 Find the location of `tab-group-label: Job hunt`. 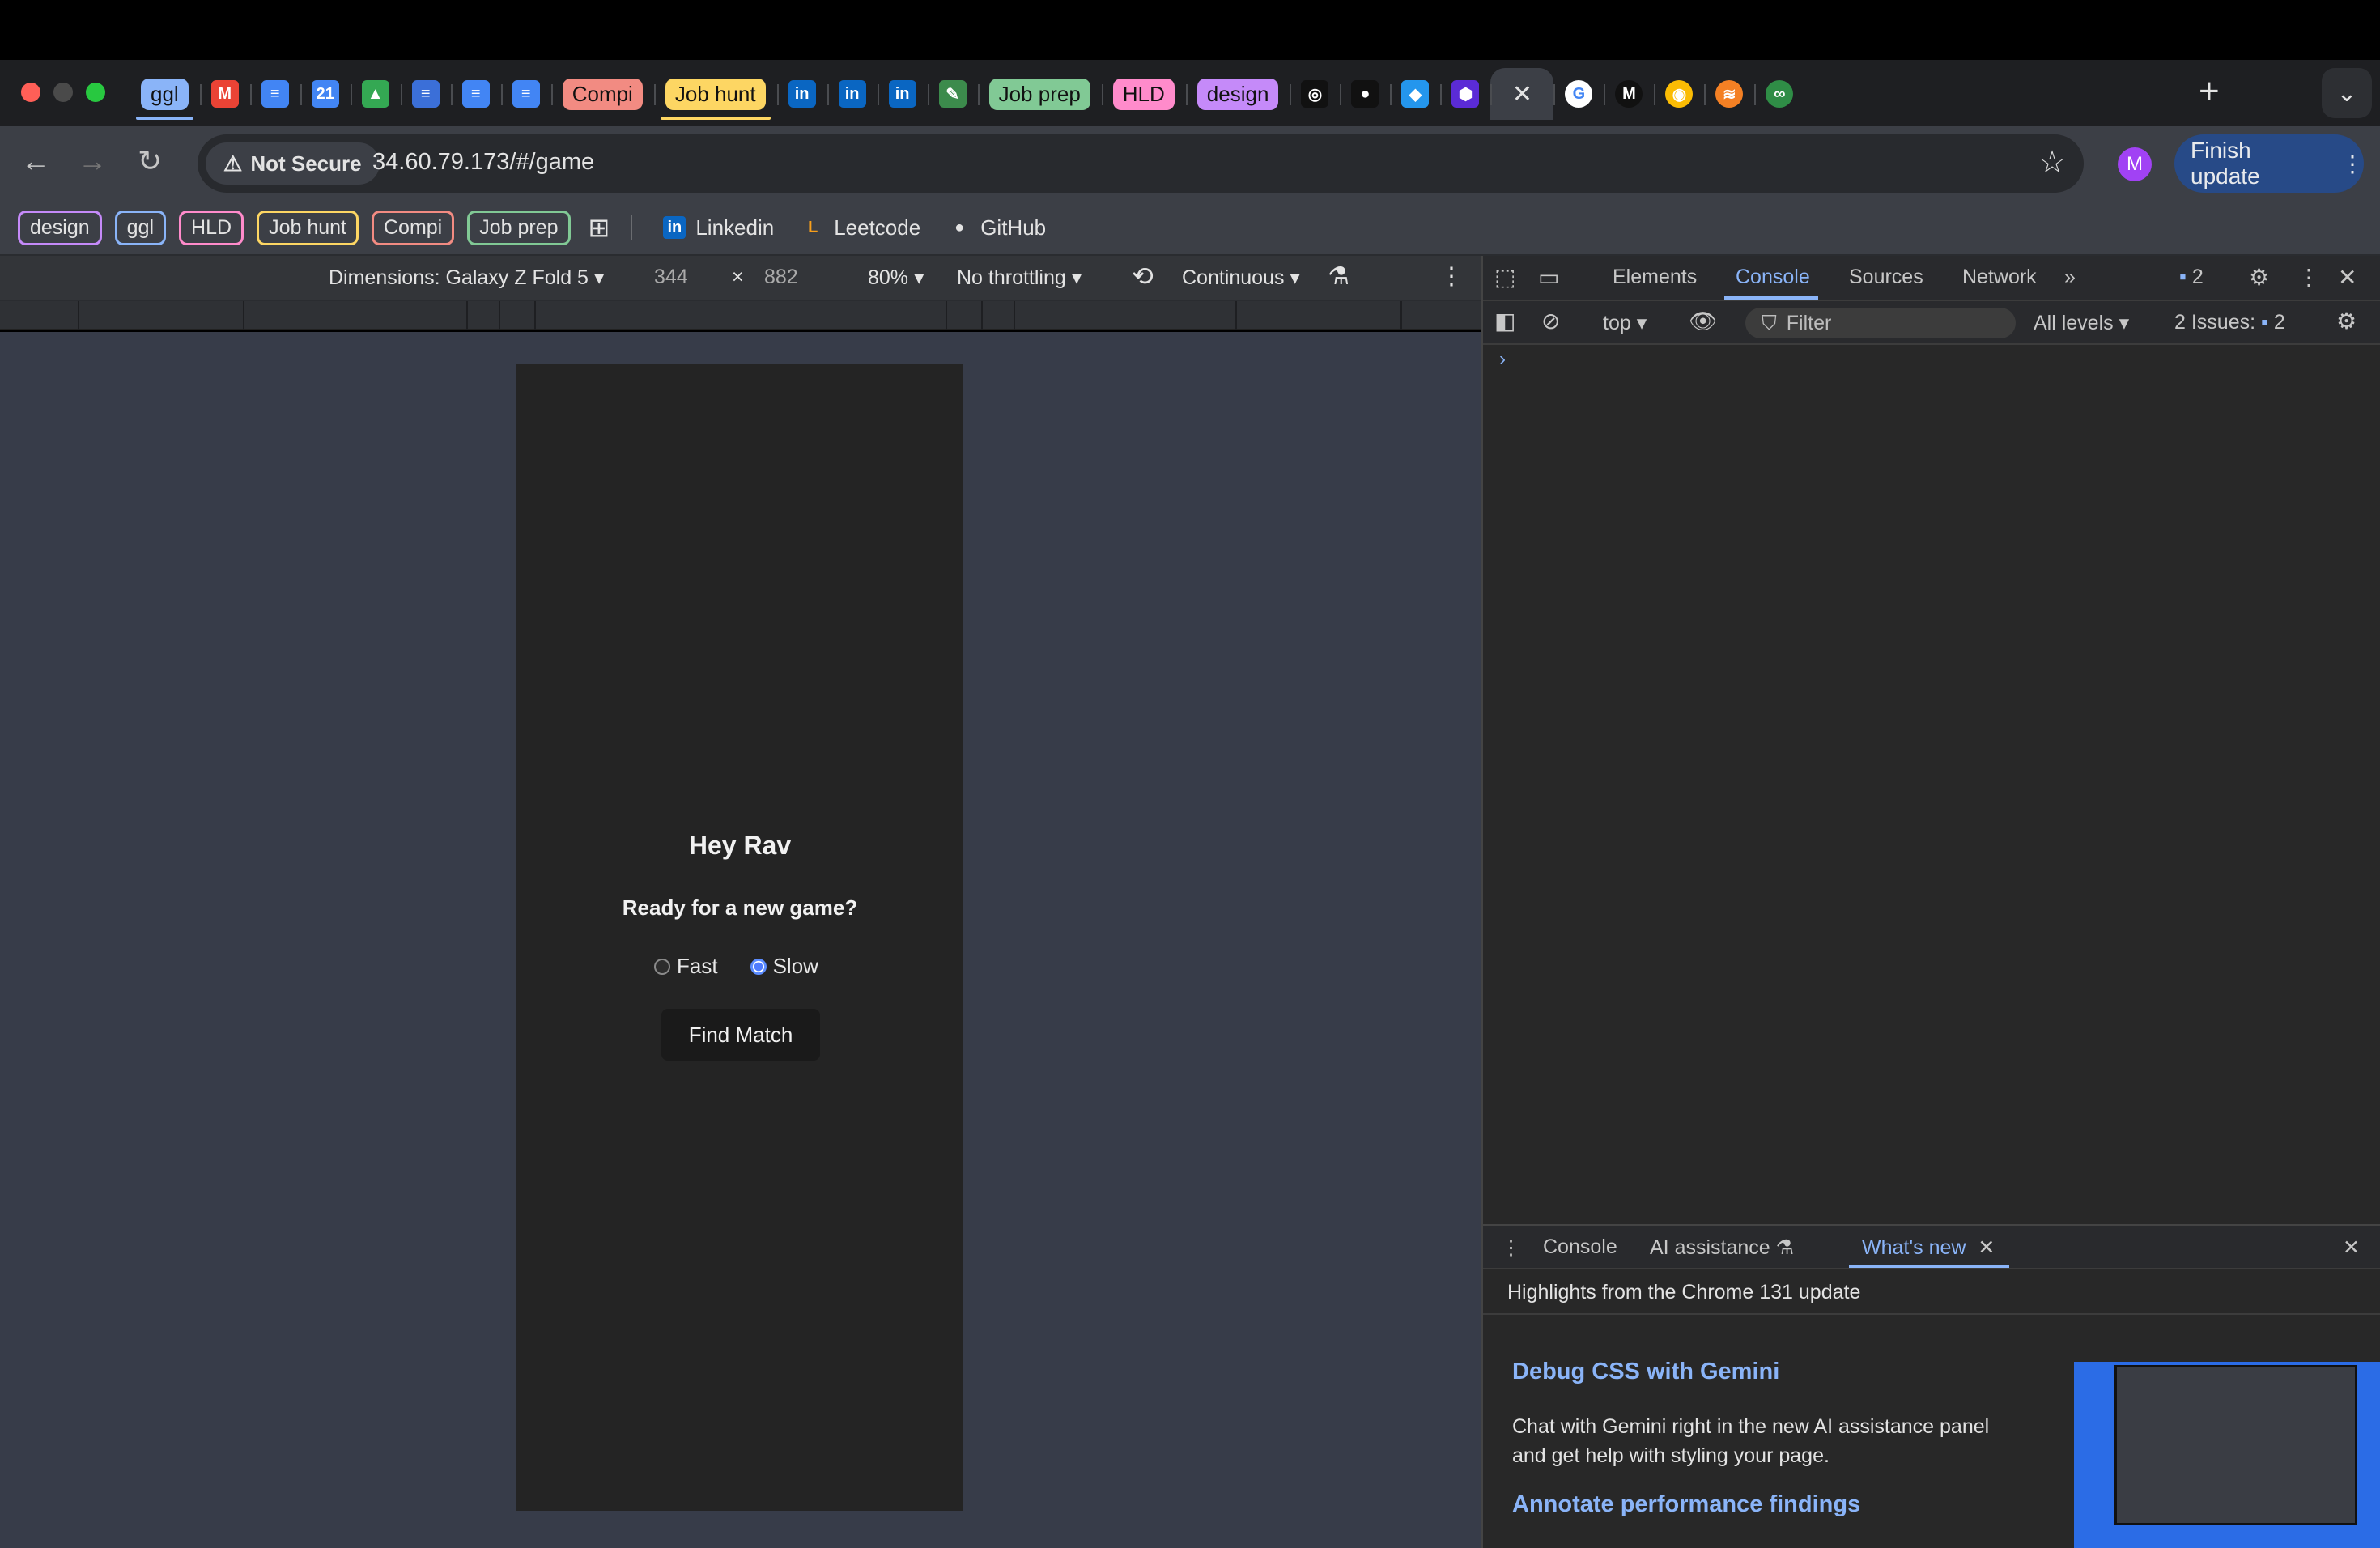

tab-group-label: Job hunt is located at coordinates (715, 94).